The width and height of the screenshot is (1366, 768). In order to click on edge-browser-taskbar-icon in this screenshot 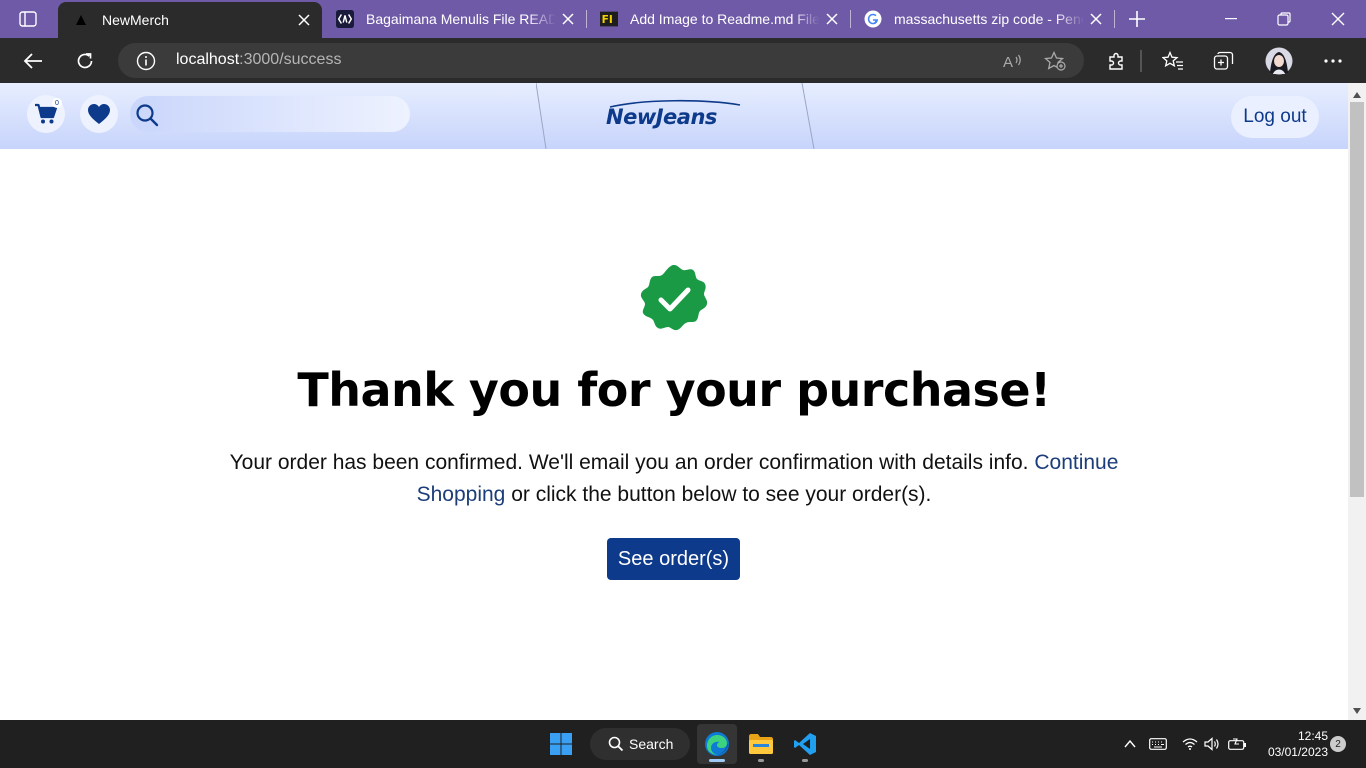, I will do `click(717, 744)`.